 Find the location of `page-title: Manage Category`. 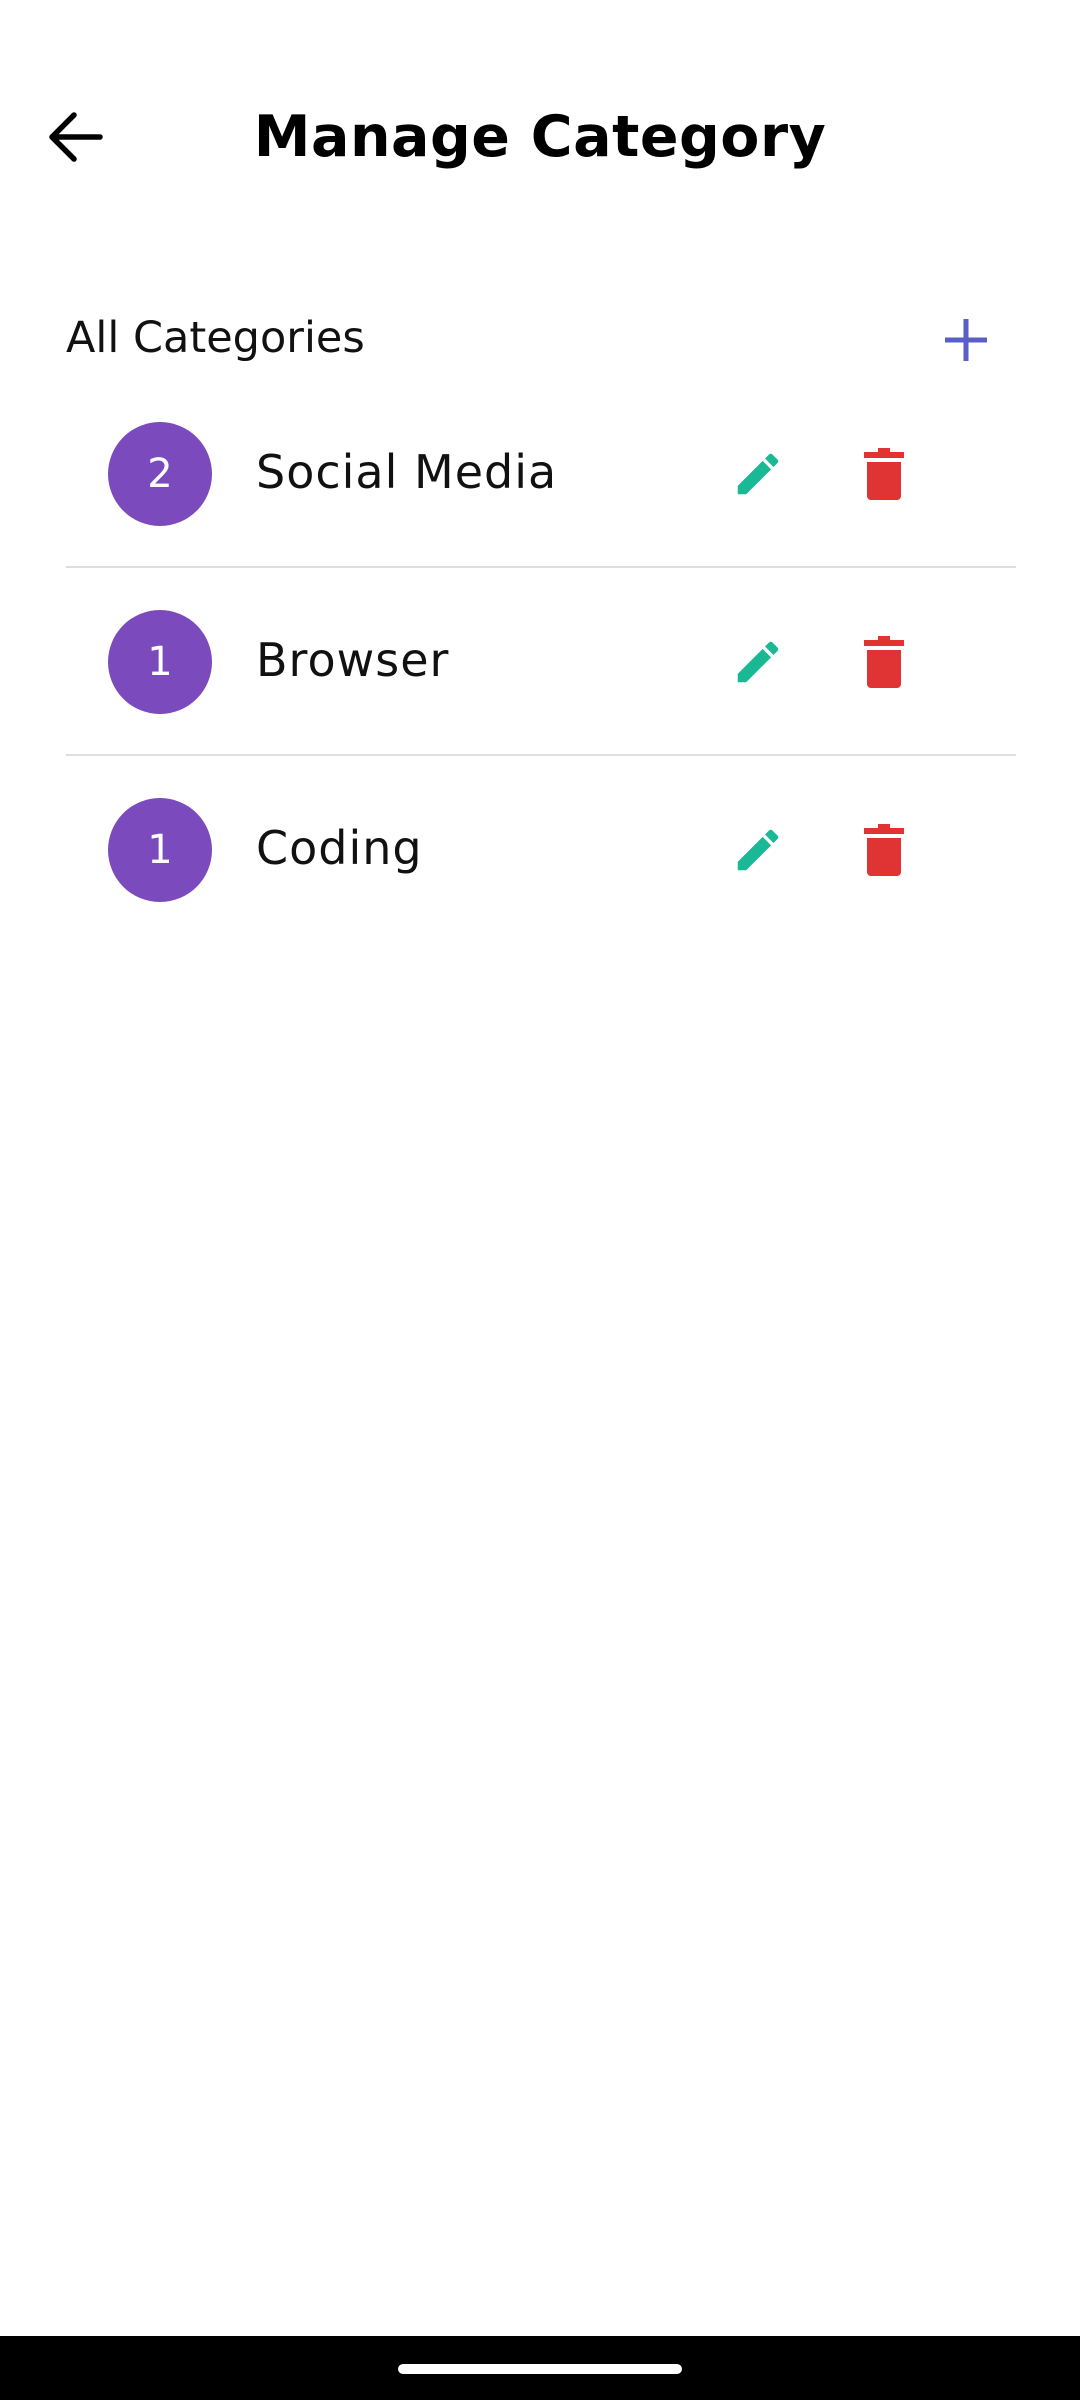

page-title: Manage Category is located at coordinates (540, 137).